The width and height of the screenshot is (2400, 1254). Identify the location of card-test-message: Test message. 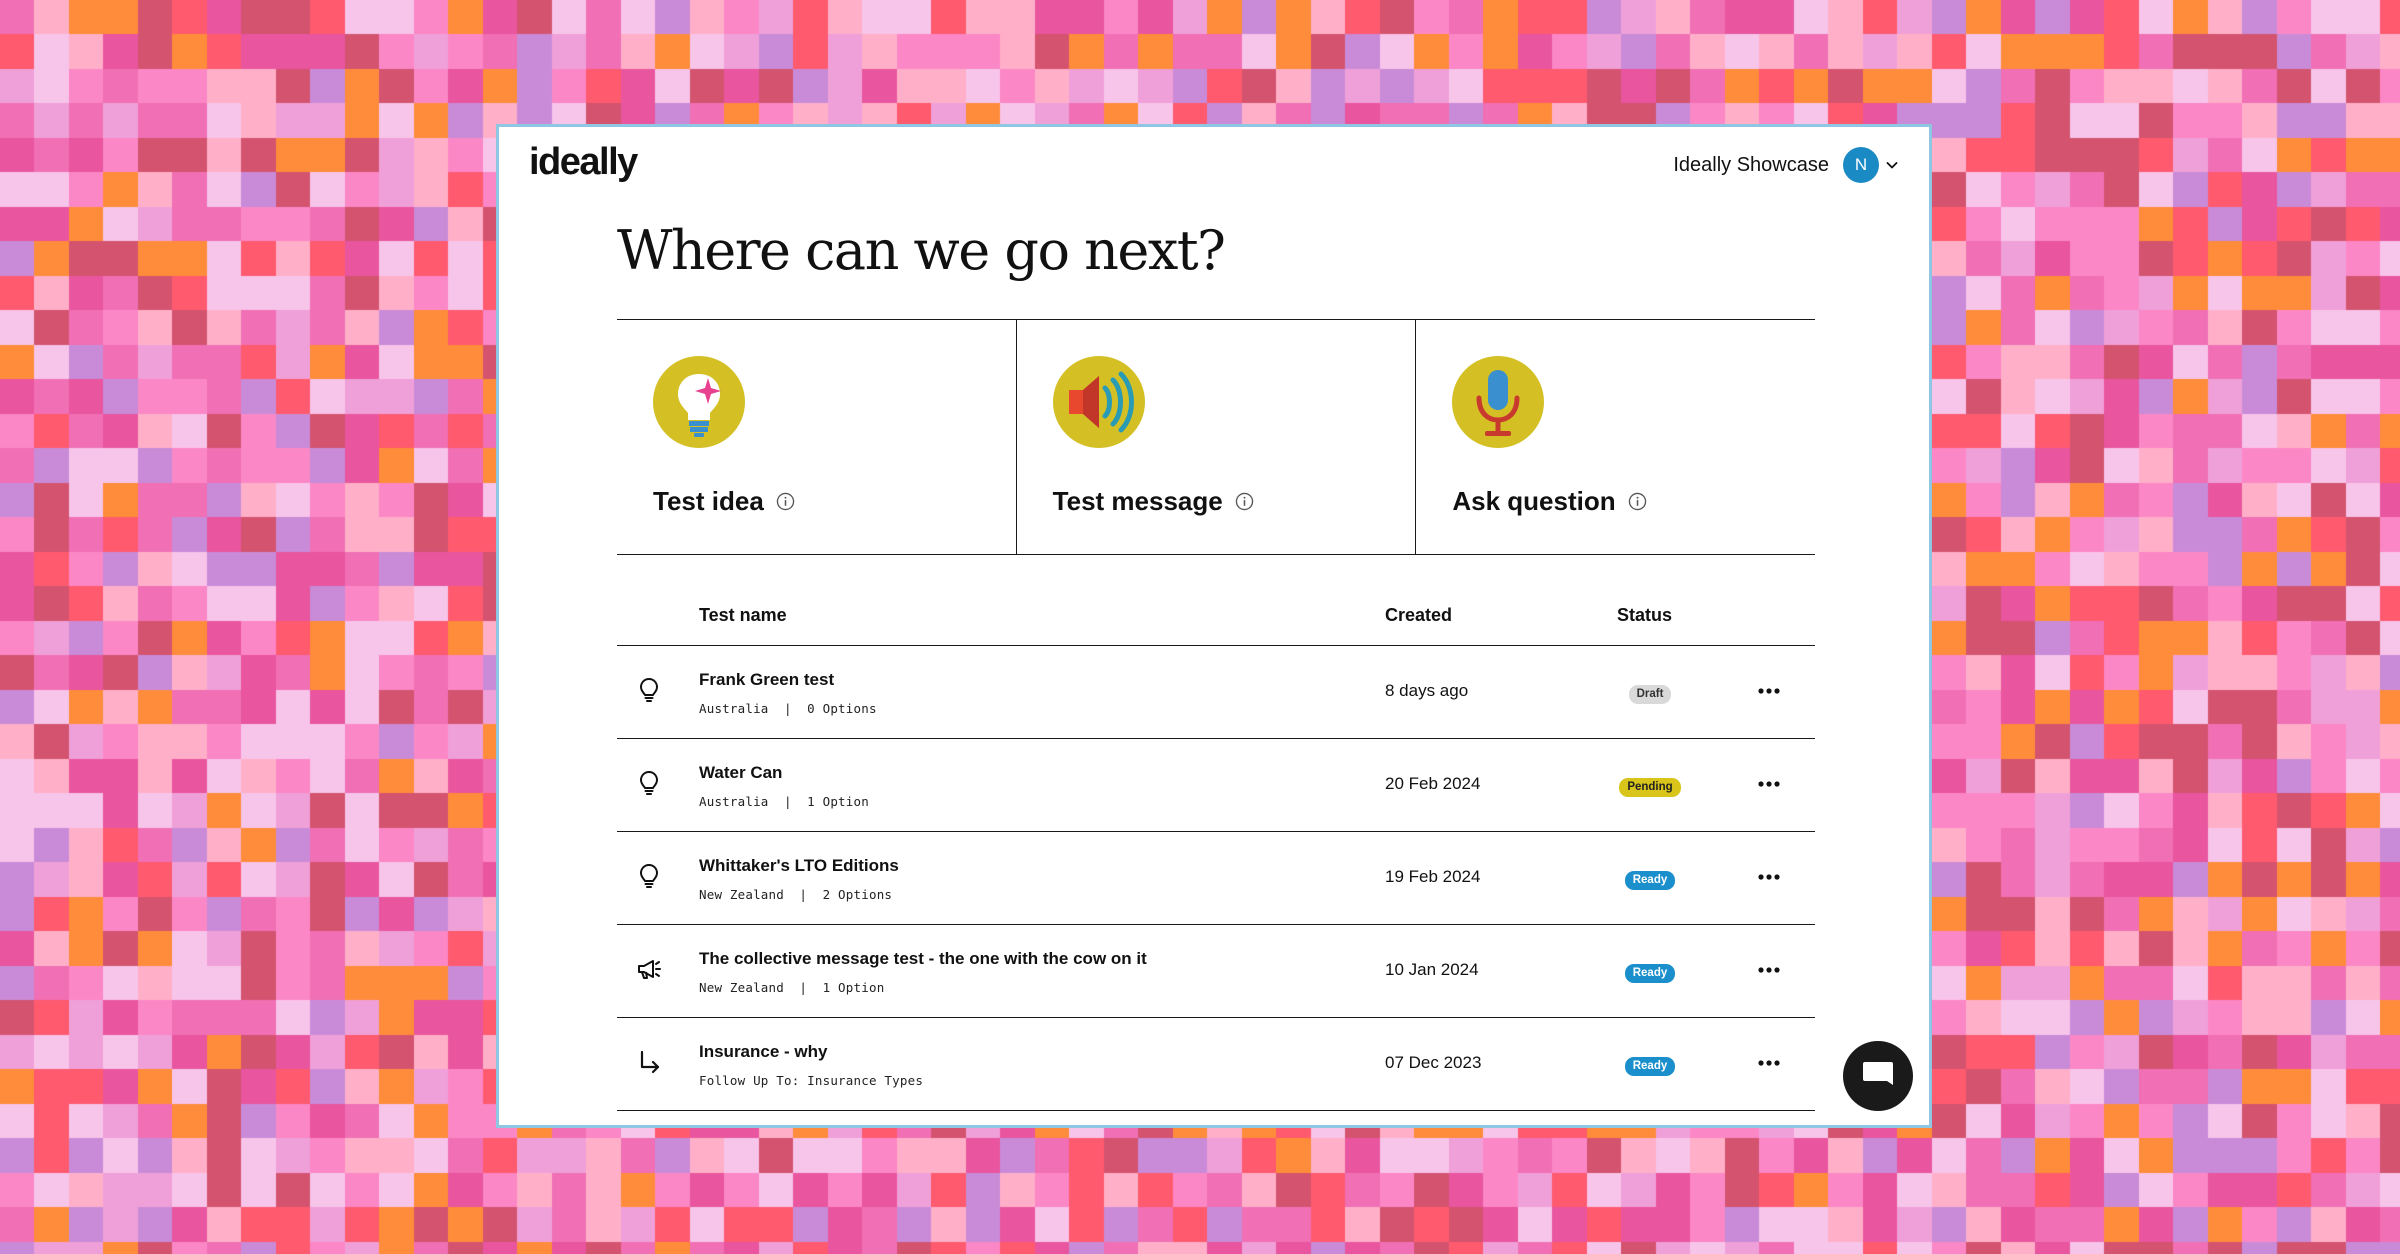
(1215, 437).